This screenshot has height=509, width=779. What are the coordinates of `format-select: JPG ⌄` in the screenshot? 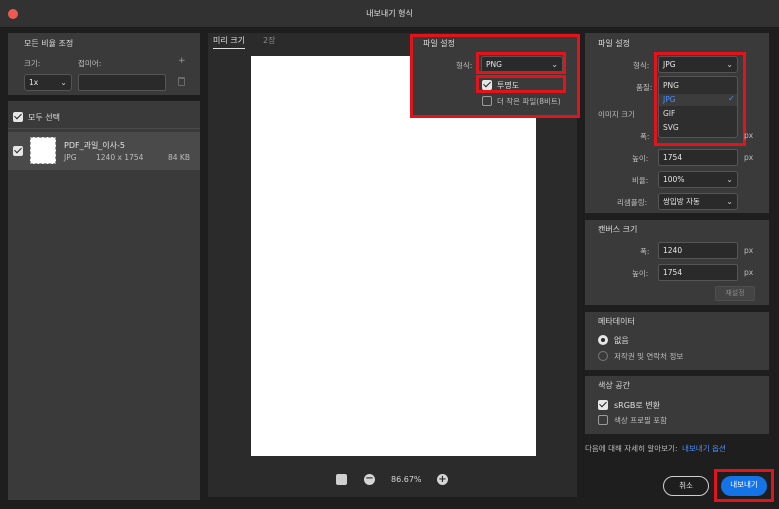 It's located at (698, 64).